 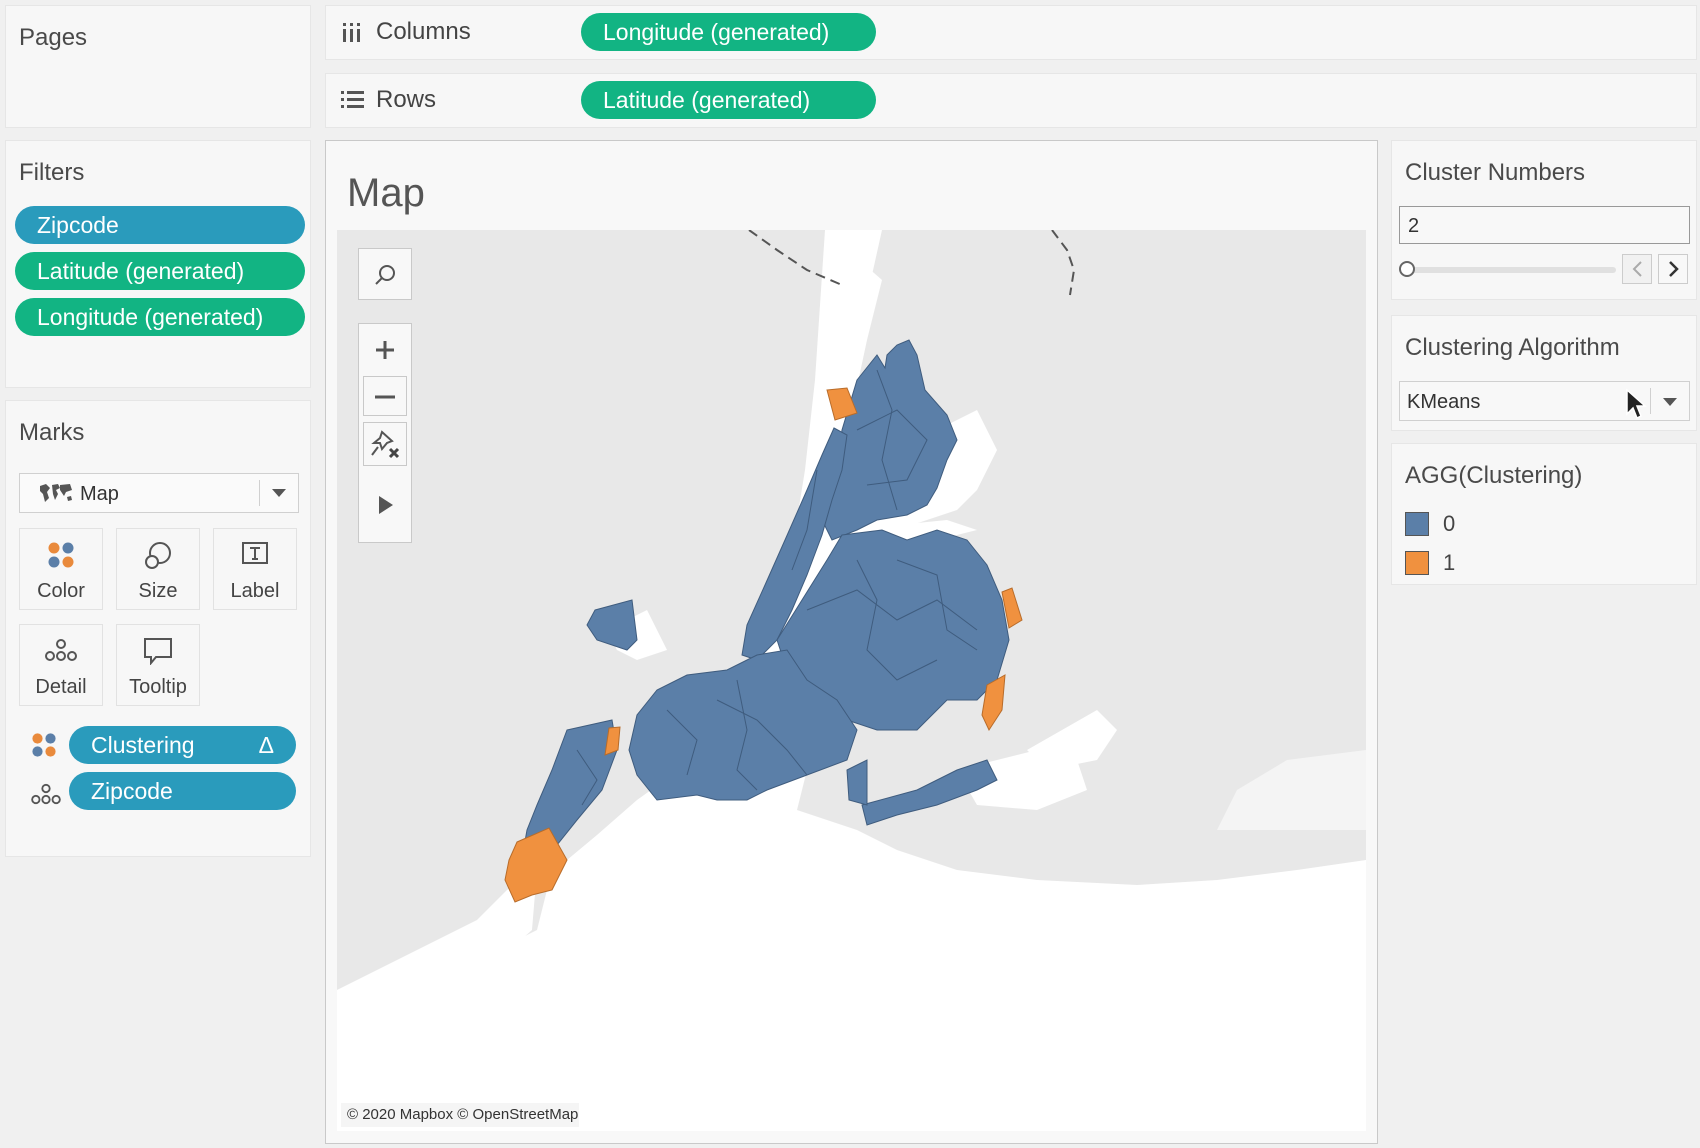 I want to click on unpin-icon, so click(x=385, y=444).